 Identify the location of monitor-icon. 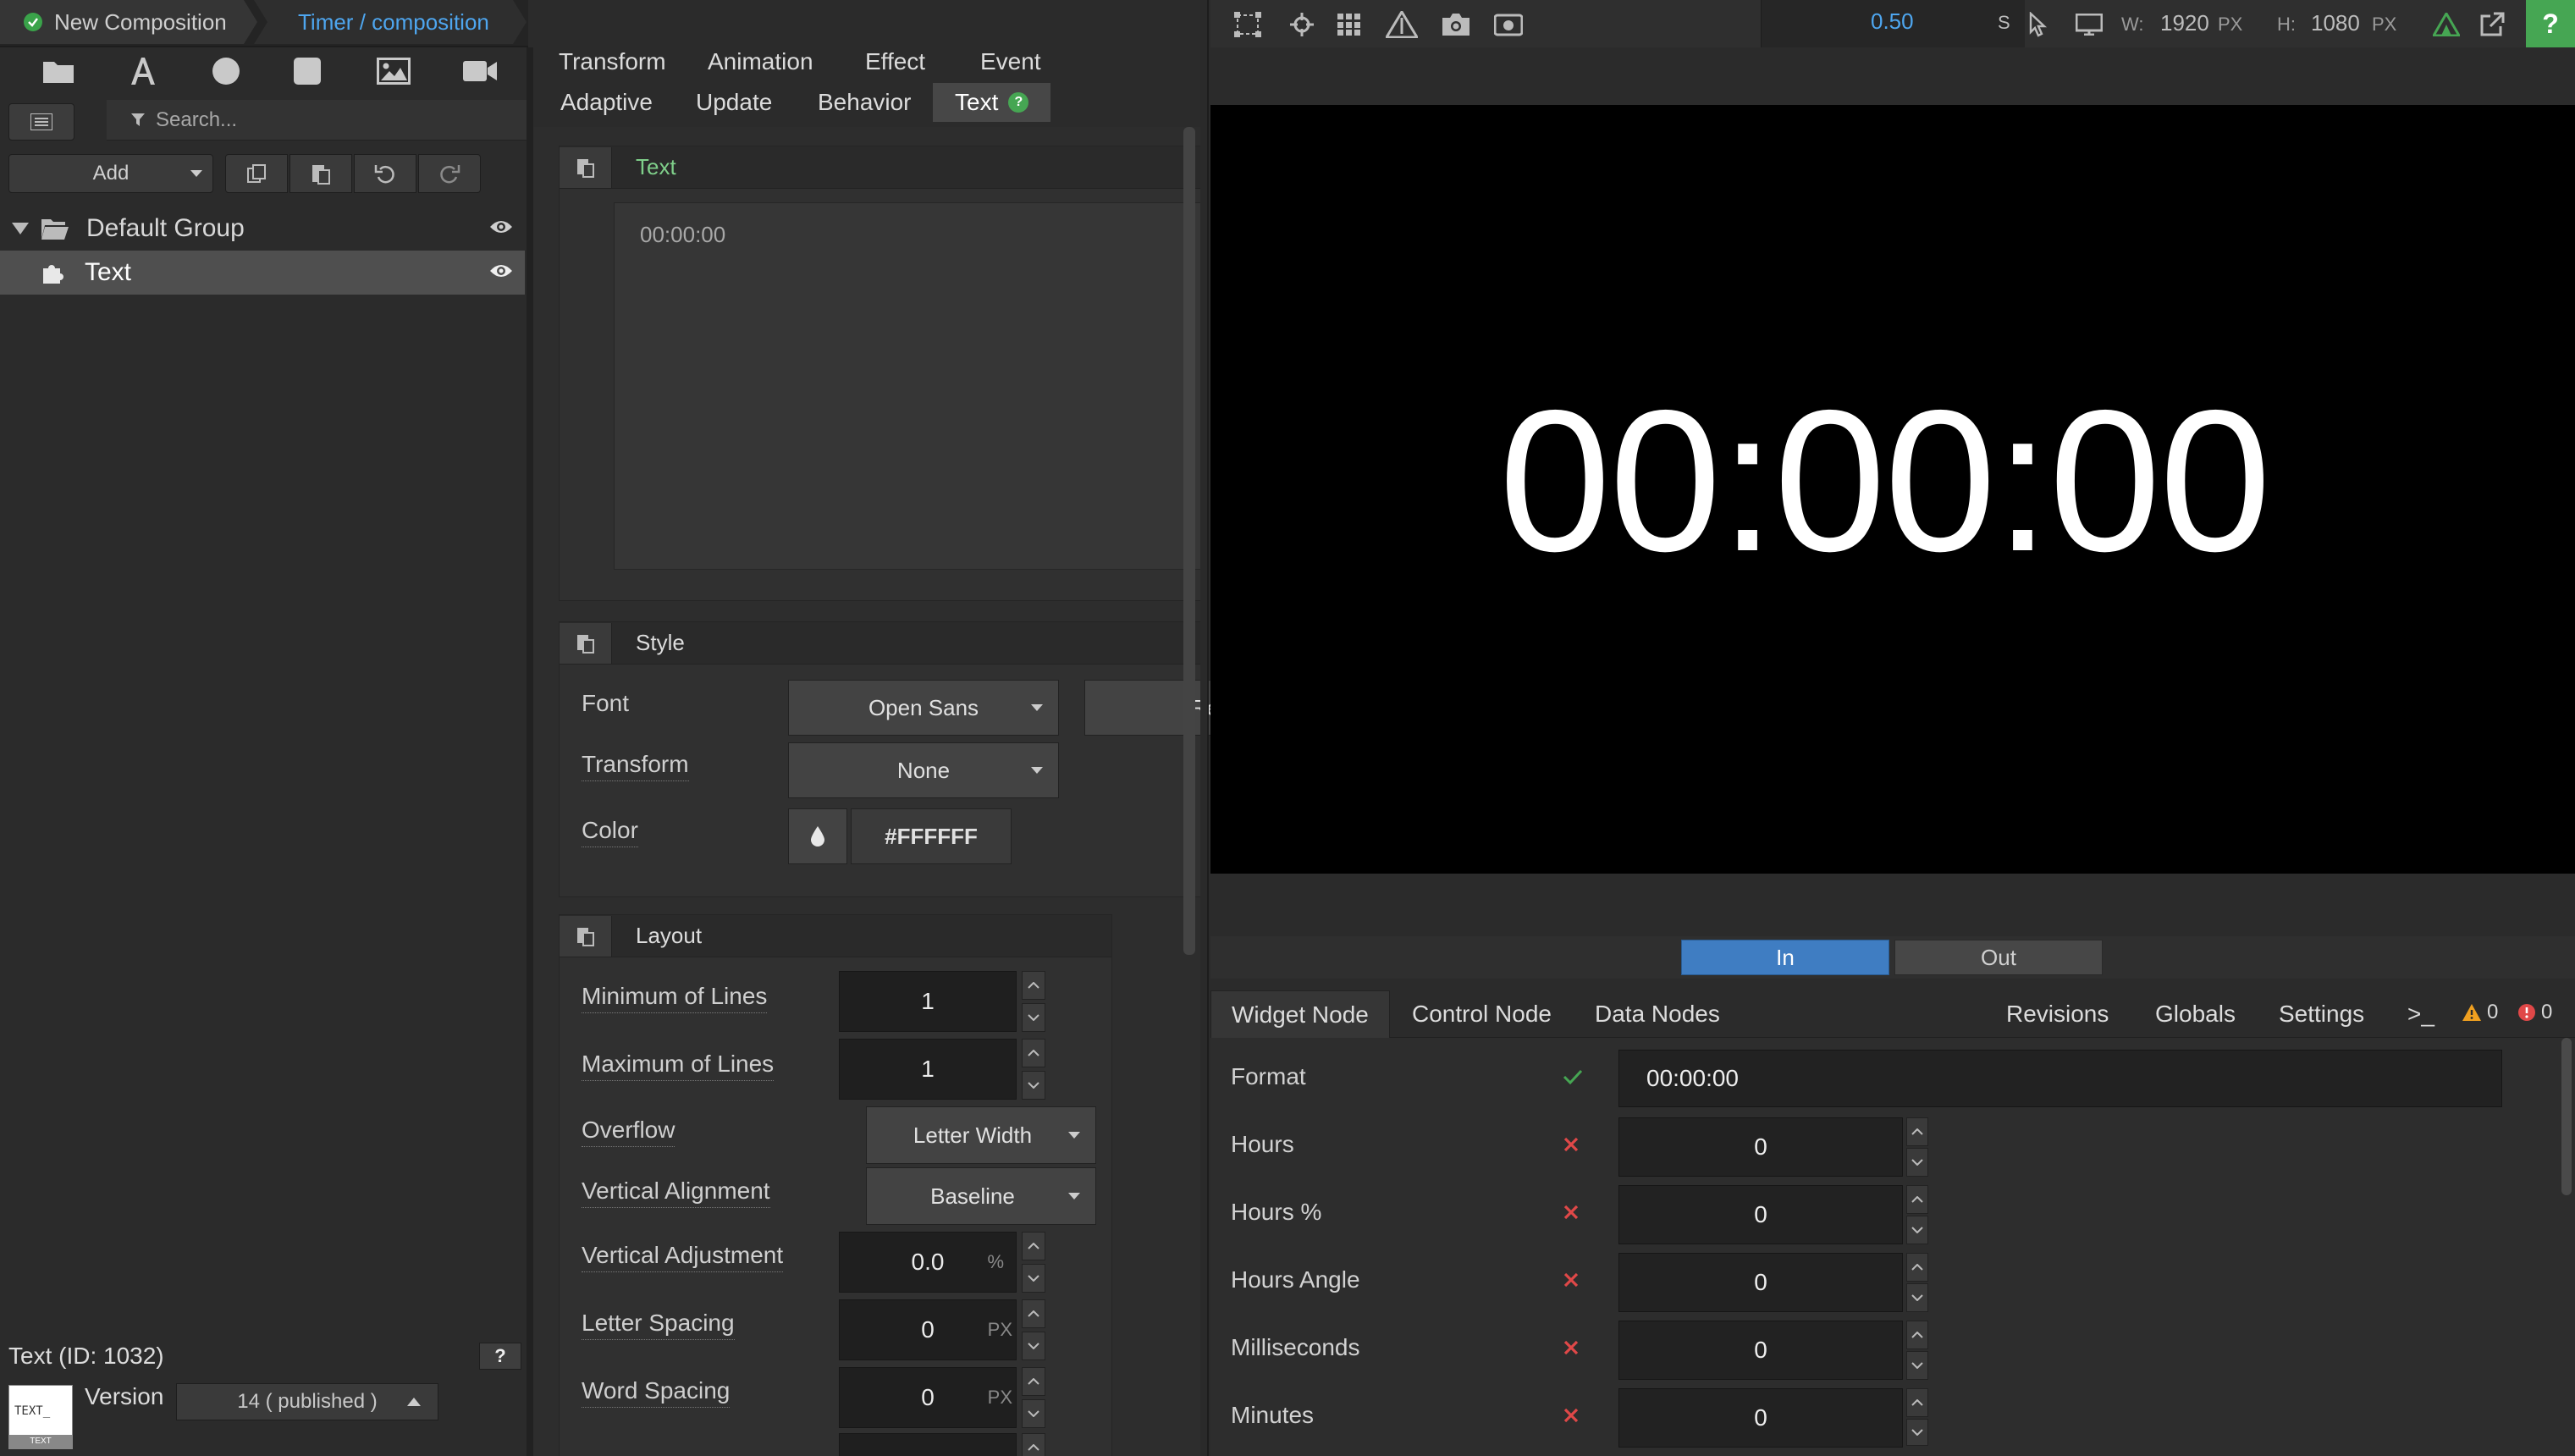
(2089, 24).